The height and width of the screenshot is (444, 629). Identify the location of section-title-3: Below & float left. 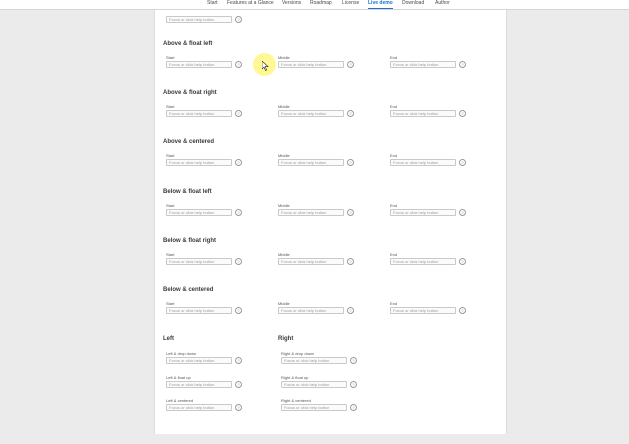
(187, 192).